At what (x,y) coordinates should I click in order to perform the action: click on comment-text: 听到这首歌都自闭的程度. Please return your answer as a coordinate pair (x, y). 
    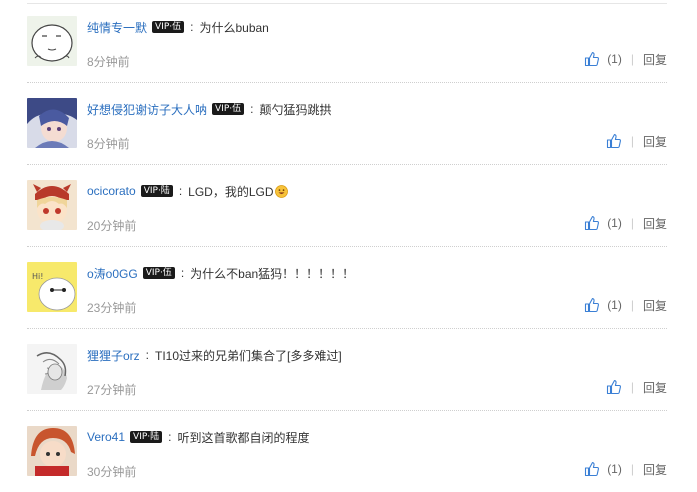
    Looking at the image, I should click on (243, 437).